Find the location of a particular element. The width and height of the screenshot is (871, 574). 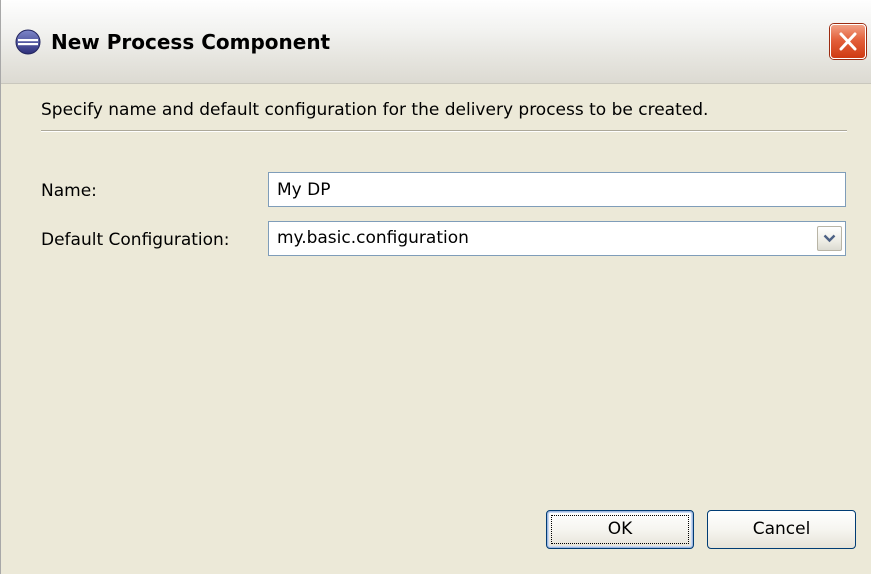

name-label: Name: is located at coordinates (69, 191).